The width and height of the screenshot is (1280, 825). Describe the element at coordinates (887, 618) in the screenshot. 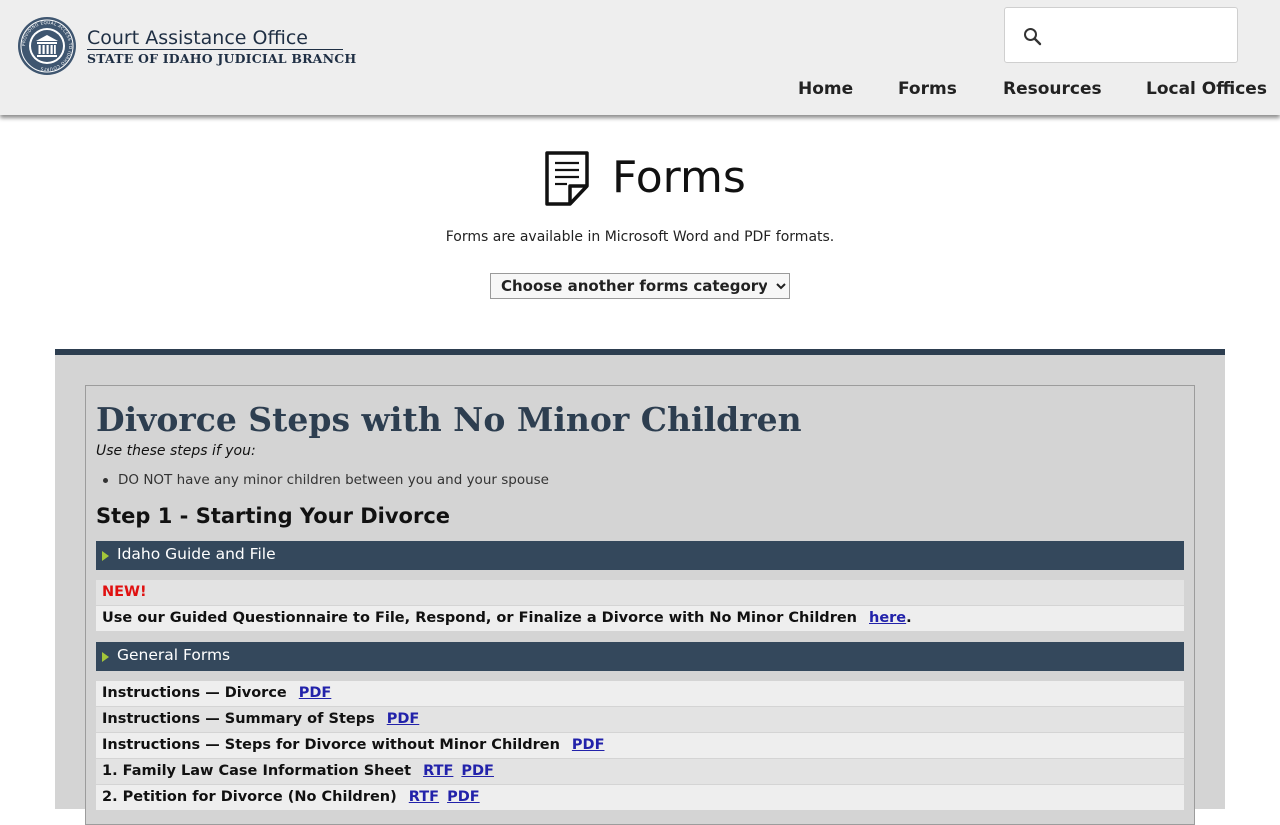

I see `guided-questionnaire-link: here` at that location.